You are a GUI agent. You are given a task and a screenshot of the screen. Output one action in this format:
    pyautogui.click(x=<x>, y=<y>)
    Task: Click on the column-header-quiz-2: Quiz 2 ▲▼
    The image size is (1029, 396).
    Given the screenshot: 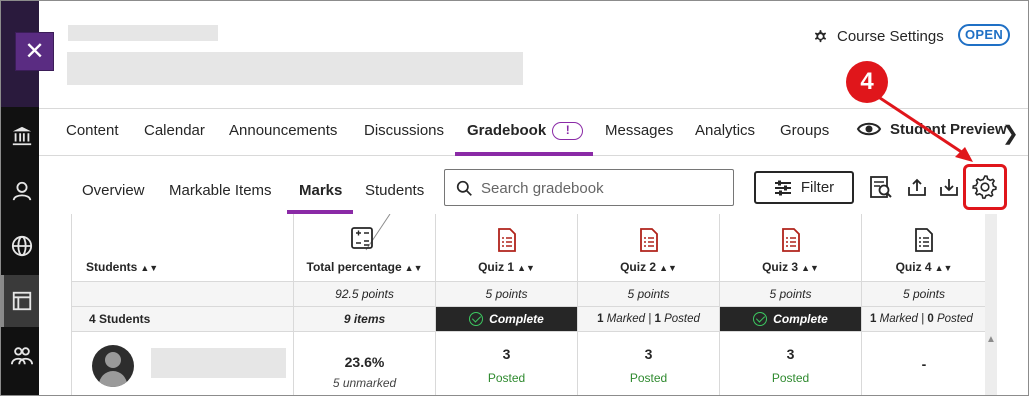 What is the action you would take?
    pyautogui.click(x=649, y=248)
    